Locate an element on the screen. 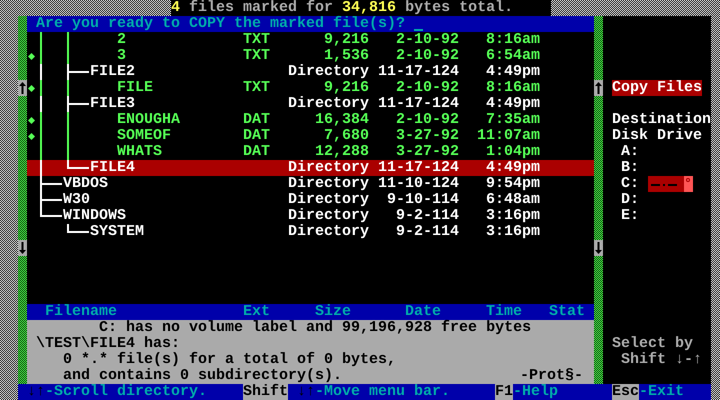 This screenshot has width=720, height=400. file-time: 3:16pm is located at coordinates (513, 215).